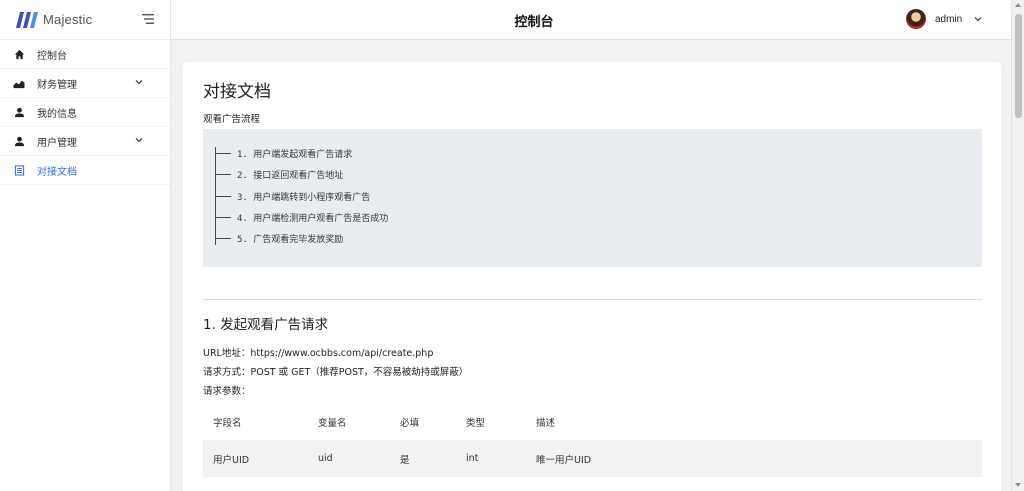 The width and height of the screenshot is (1024, 491). Describe the element at coordinates (260, 458) in the screenshot. I see `table-cell: 用户UID` at that location.